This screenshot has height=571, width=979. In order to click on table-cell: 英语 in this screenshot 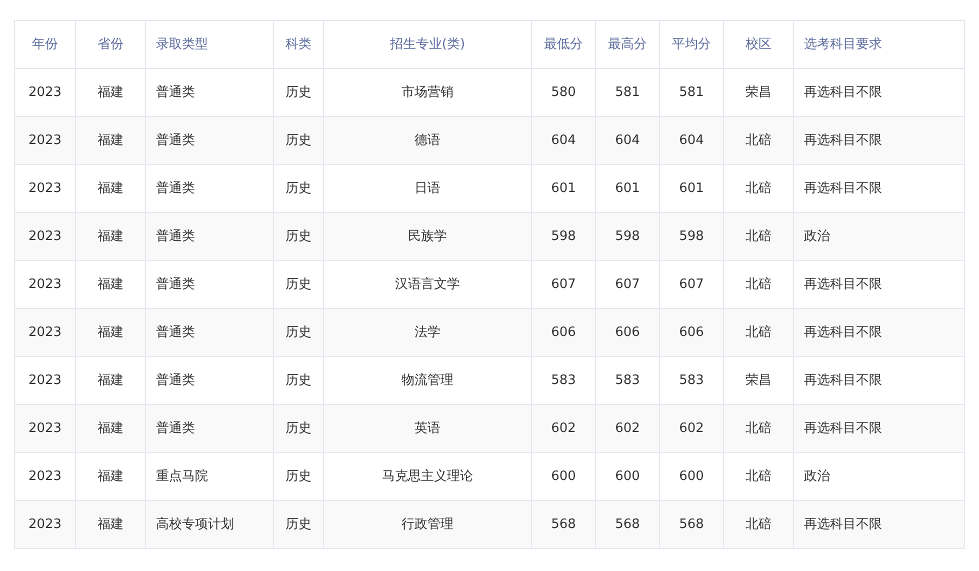, I will do `click(428, 428)`.